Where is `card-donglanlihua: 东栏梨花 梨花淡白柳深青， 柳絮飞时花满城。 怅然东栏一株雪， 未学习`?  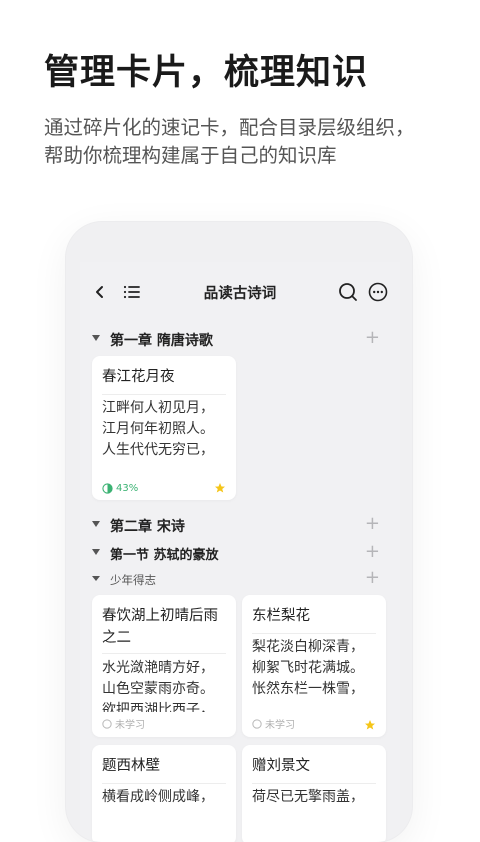
card-donglanlihua: 东栏梨花 梨花淡白柳深青， 柳絮飞时花满城。 怅然东栏一株雪， 未学习 is located at coordinates (314, 666).